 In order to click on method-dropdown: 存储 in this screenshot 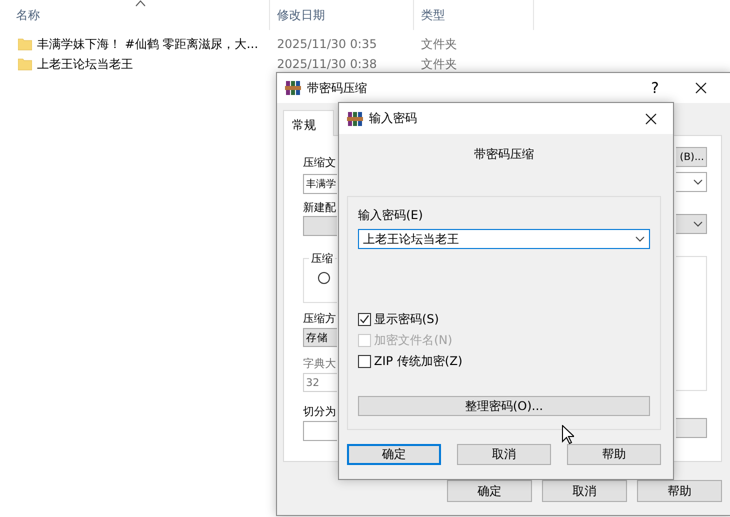, I will do `click(320, 337)`.